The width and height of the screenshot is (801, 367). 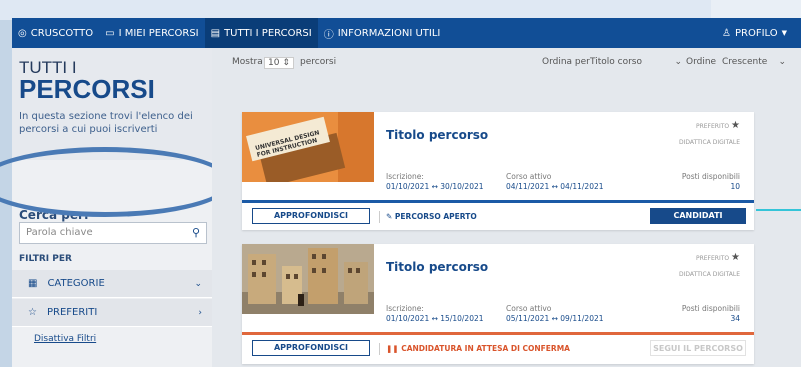 I want to click on pause-icon: ❚❚, so click(x=392, y=348).